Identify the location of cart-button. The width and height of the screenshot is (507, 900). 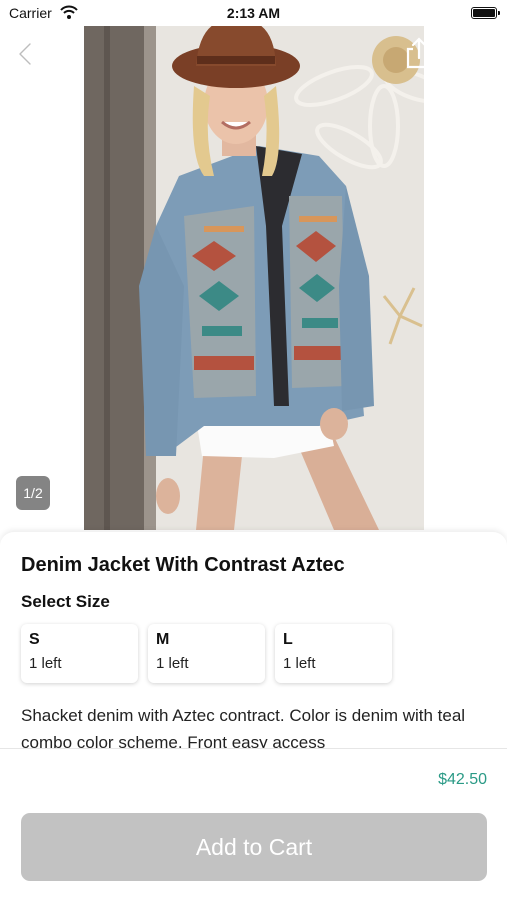
(466, 53).